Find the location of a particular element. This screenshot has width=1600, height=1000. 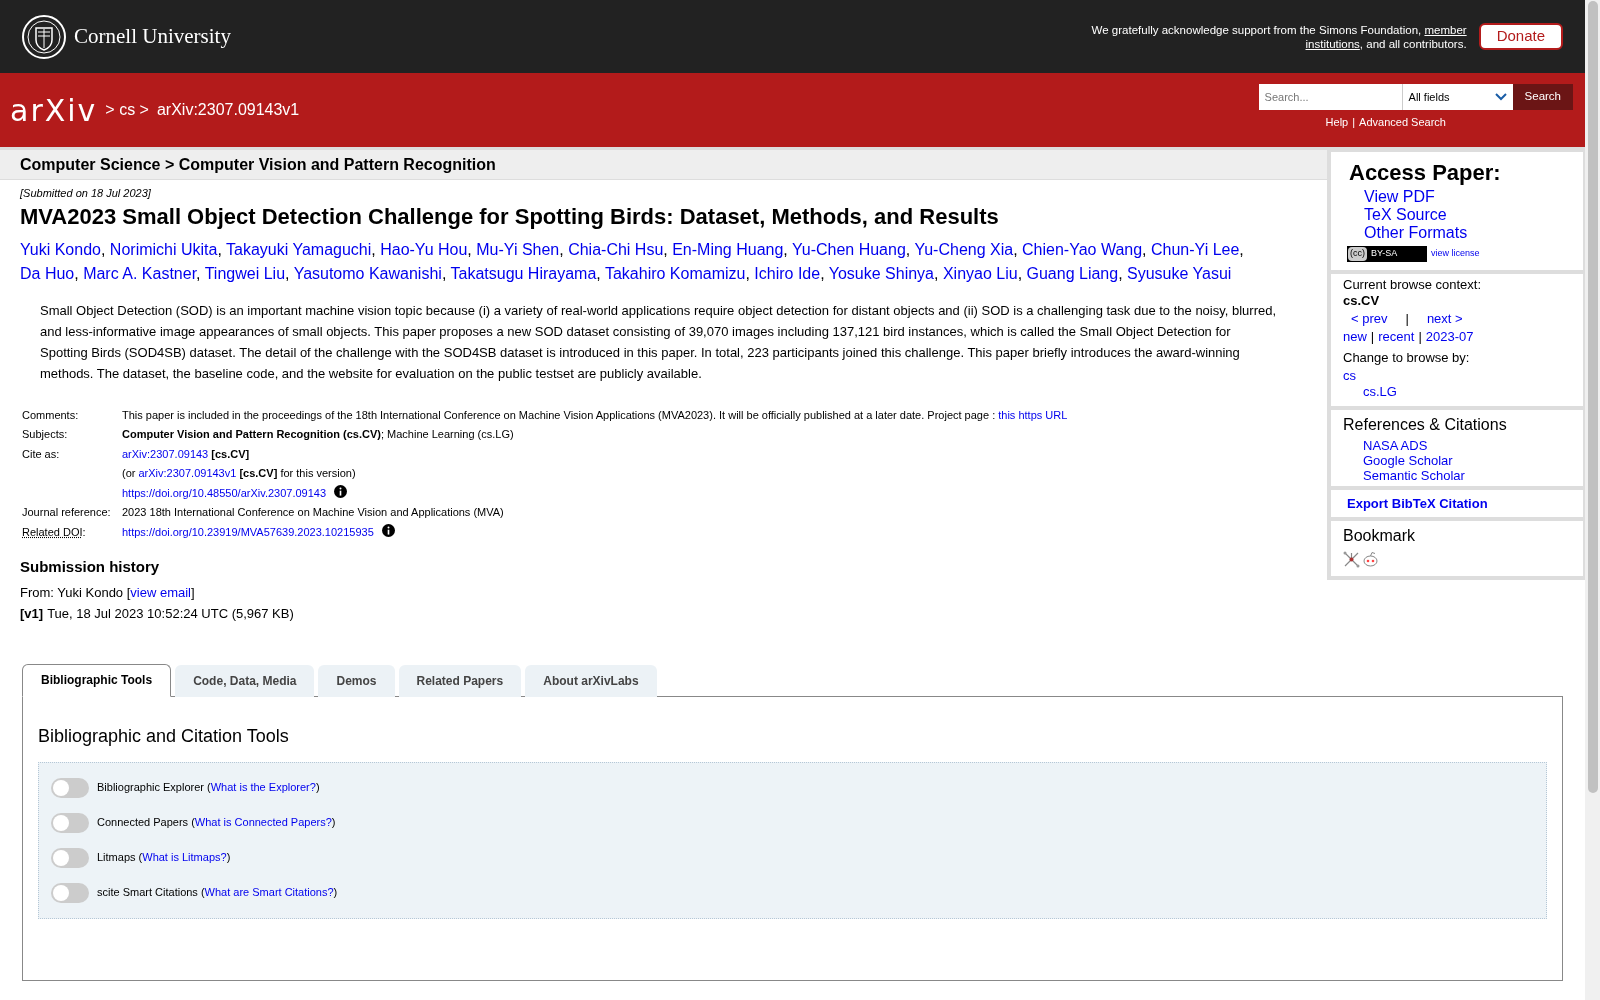

author-link: Yu-Cheng Xia is located at coordinates (964, 249).